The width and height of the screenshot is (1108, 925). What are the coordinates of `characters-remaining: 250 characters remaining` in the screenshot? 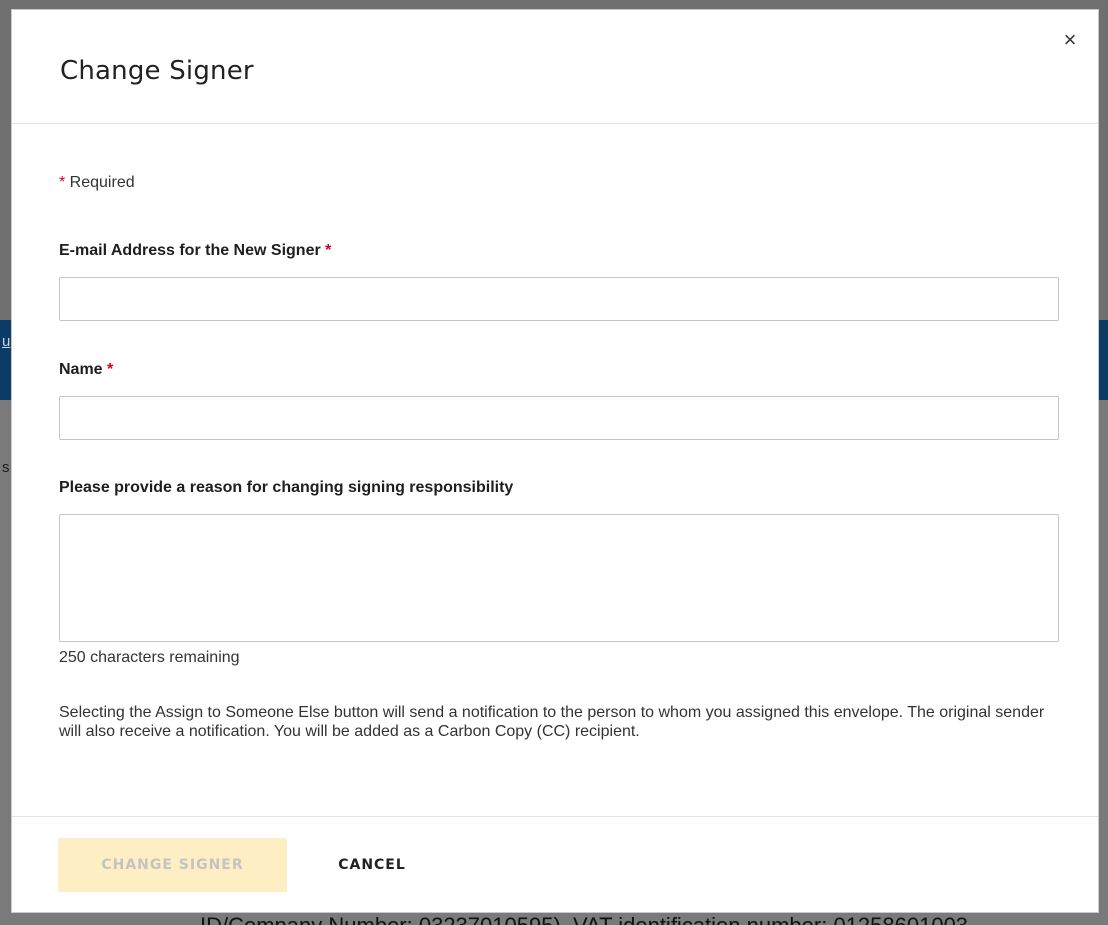 It's located at (149, 657).